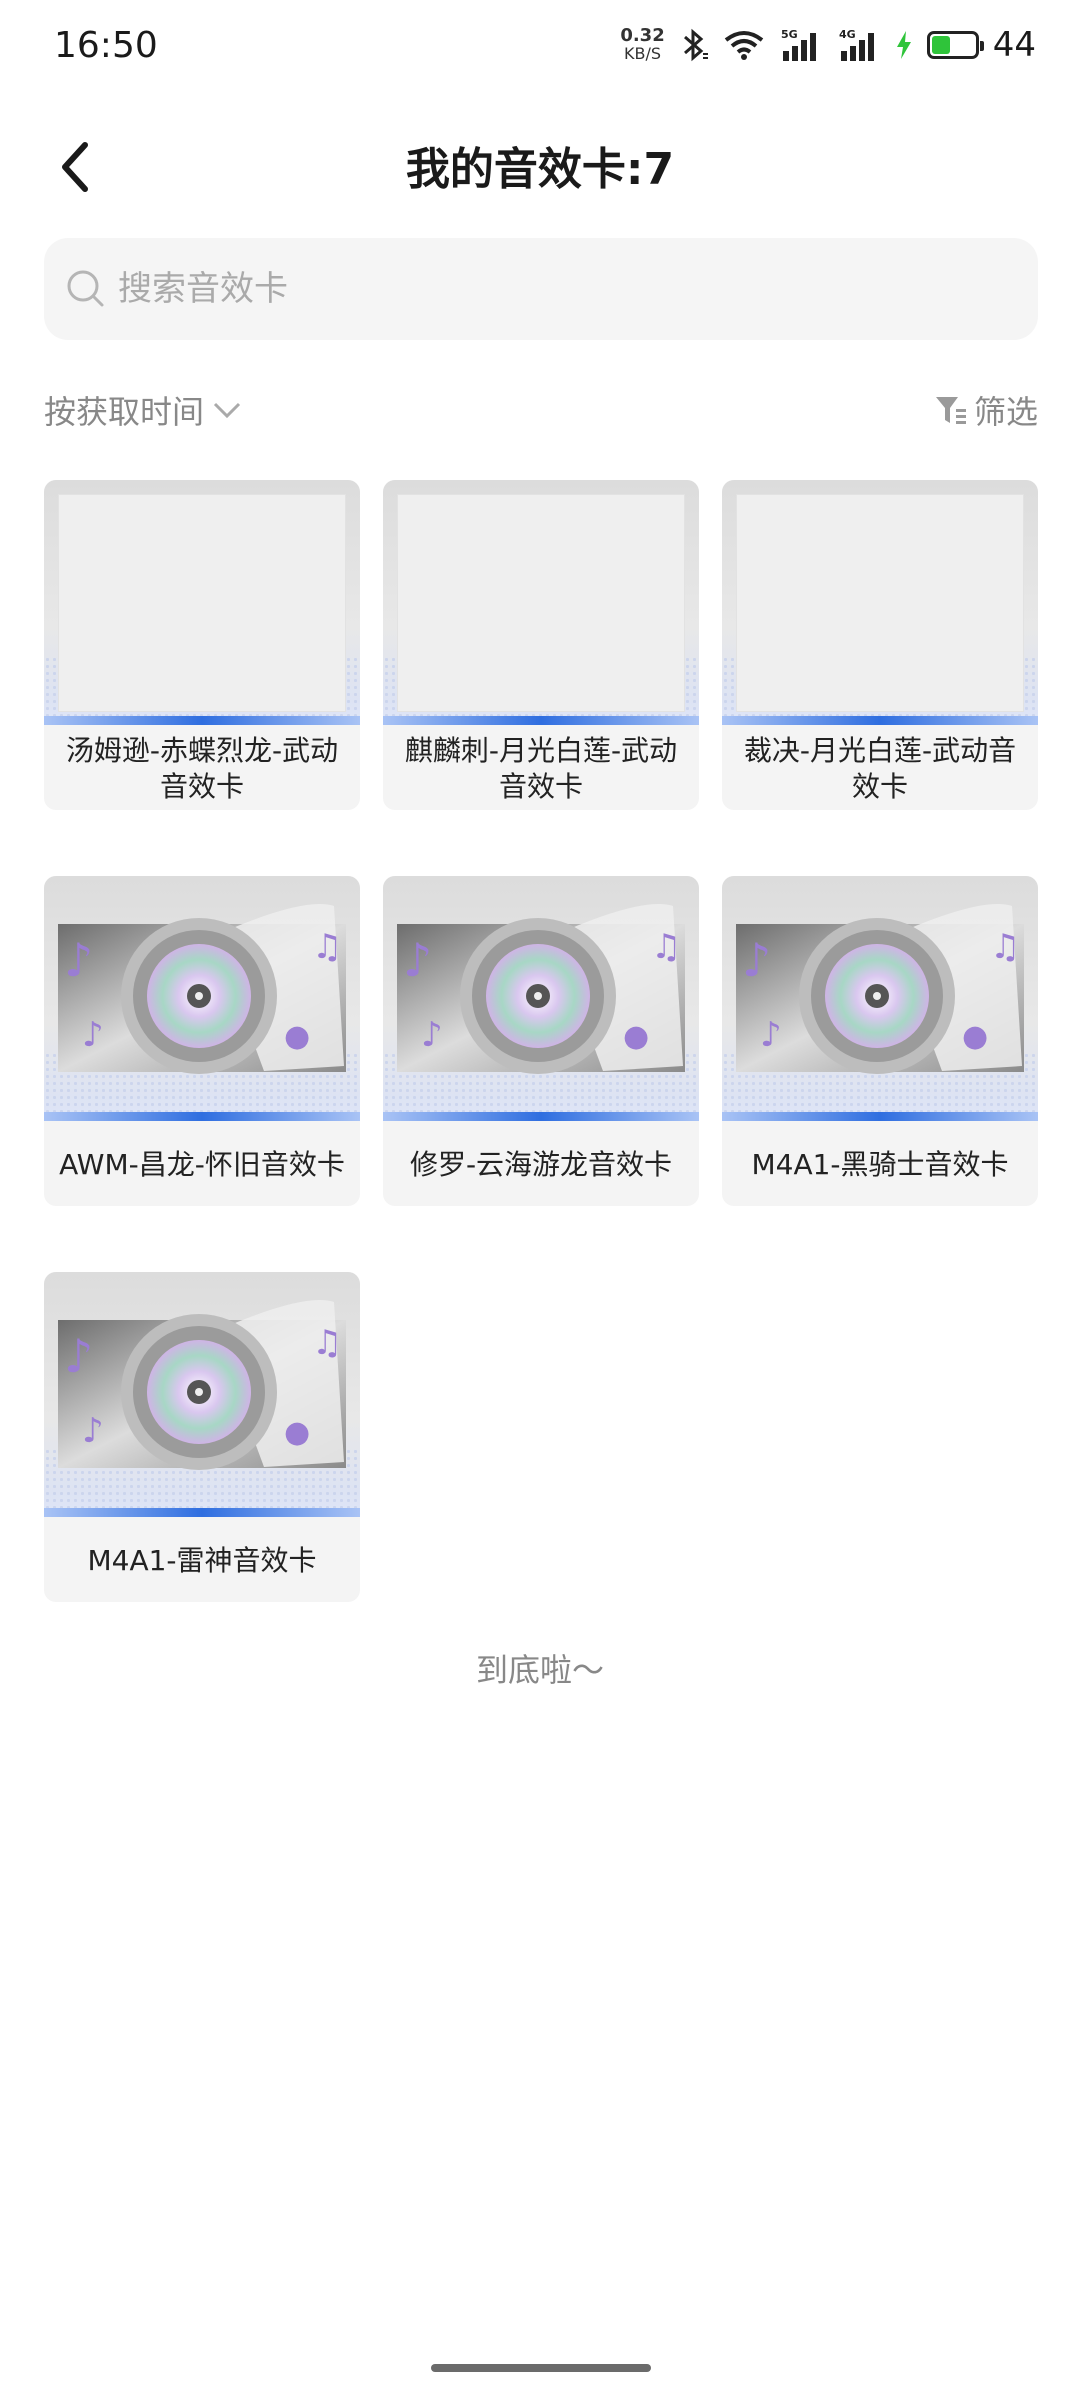  What do you see at coordinates (847, 34) in the screenshot?
I see `svg-text: 4G` at bounding box center [847, 34].